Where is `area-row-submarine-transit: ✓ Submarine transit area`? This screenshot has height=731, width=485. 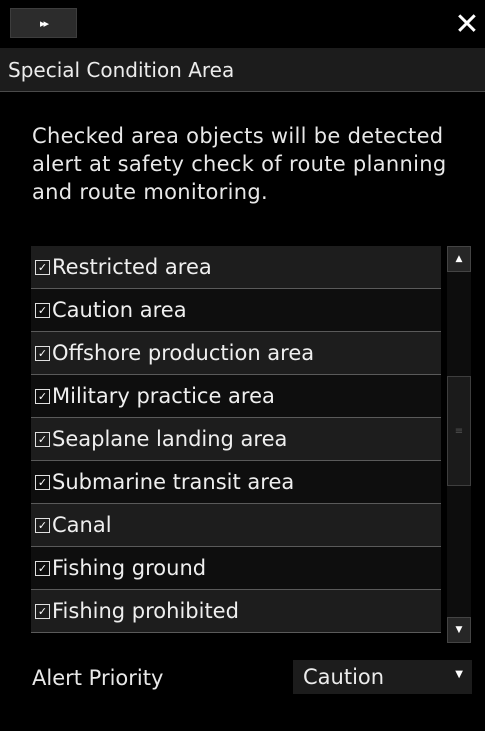
area-row-submarine-transit: ✓ Submarine transit area is located at coordinates (236, 482).